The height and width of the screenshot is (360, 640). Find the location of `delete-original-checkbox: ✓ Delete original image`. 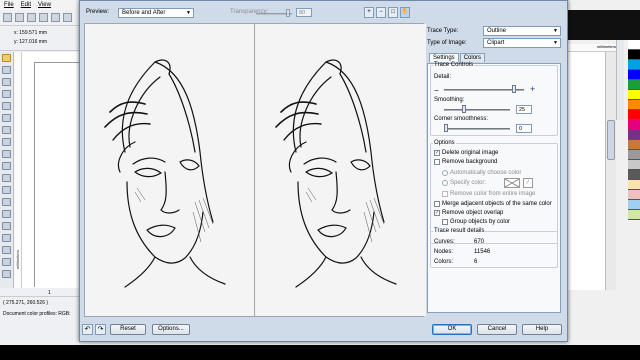

delete-original-checkbox: ✓ Delete original image is located at coordinates (466, 153).